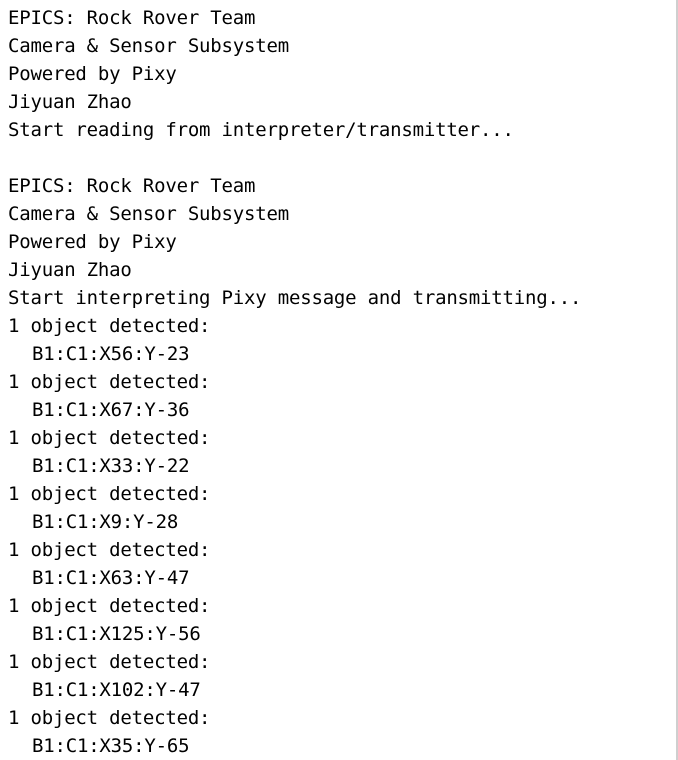 The height and width of the screenshot is (760, 678). Describe the element at coordinates (105, 522) in the screenshot. I see `detection-data: B1:C1:X9:Y-28` at that location.